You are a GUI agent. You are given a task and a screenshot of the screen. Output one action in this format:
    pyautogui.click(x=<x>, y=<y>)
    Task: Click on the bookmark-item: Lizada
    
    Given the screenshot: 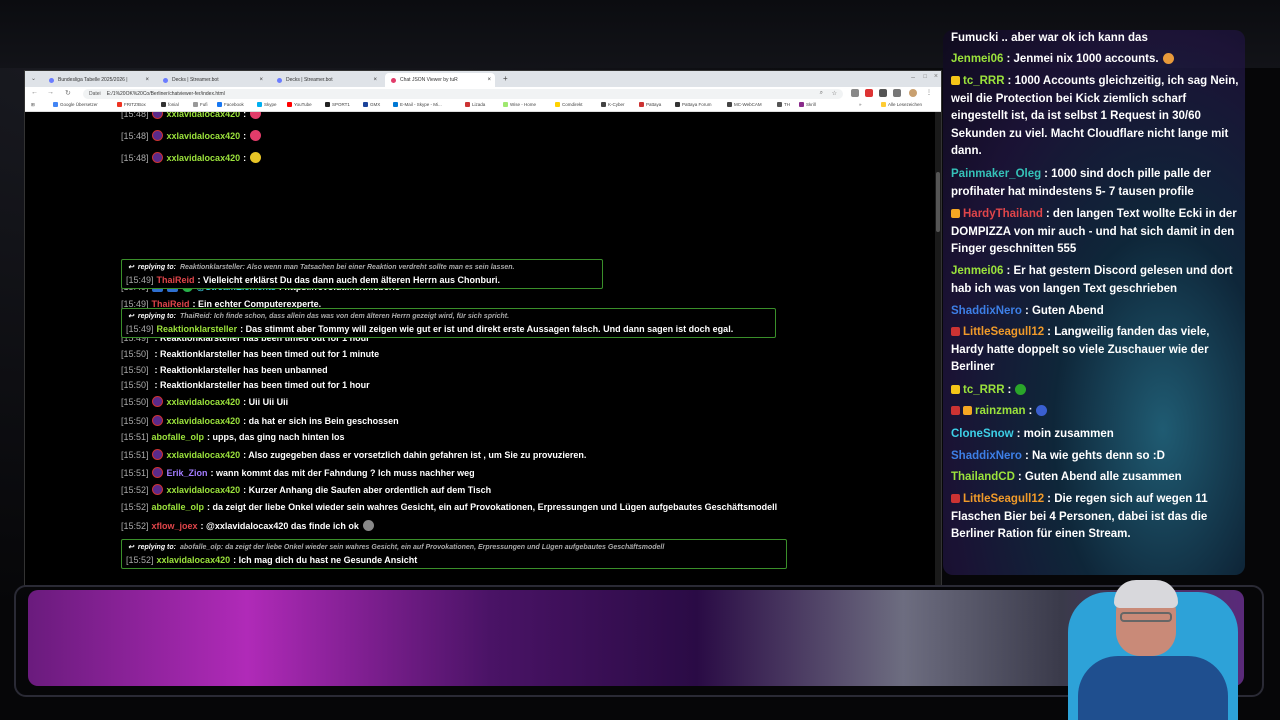 What is the action you would take?
    pyautogui.click(x=475, y=104)
    